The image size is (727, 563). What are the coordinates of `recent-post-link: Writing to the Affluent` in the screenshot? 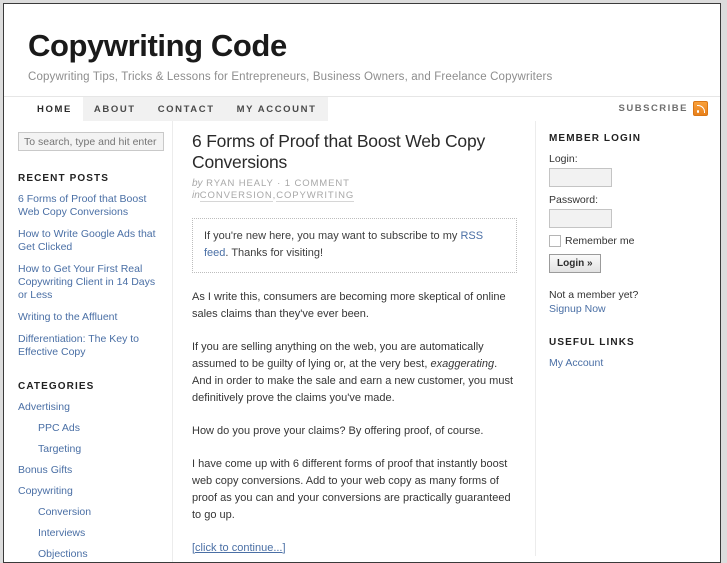 It's located at (92, 317).